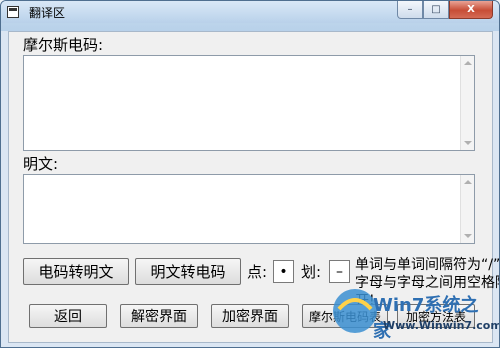  Describe the element at coordinates (250, 316) in the screenshot. I see `encrypt-ui-button: 加密界面` at that location.